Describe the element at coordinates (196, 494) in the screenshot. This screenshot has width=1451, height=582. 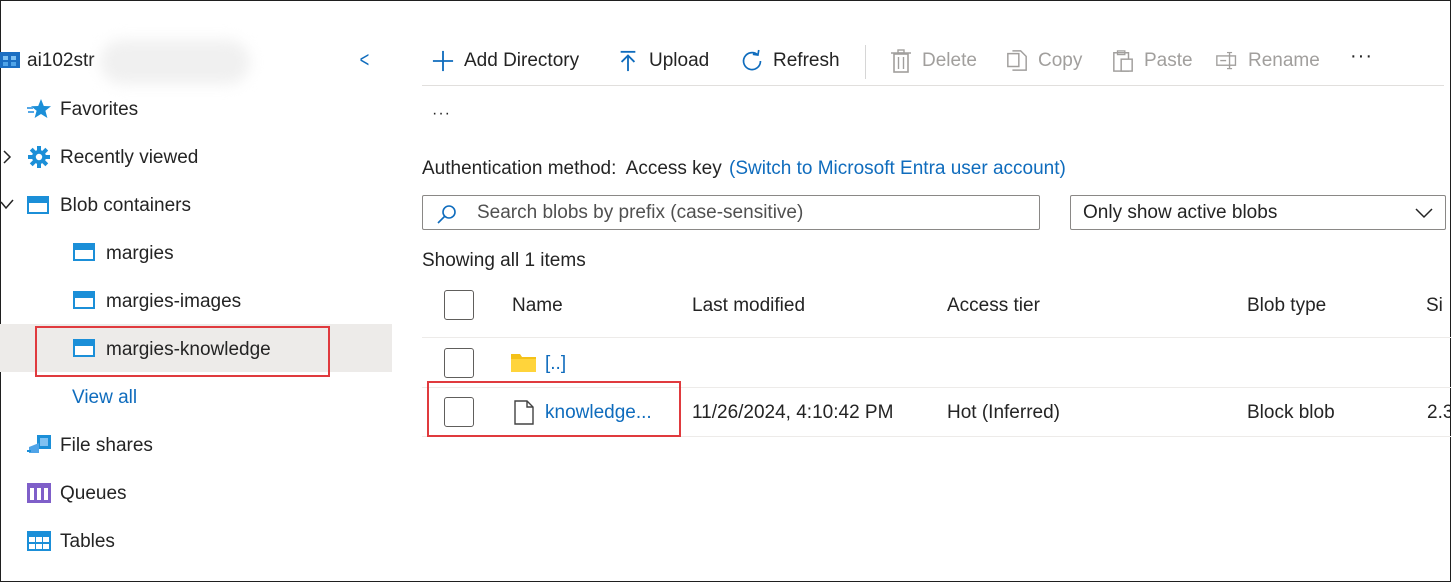
I see `sidebar-item-queues: Queues` at that location.